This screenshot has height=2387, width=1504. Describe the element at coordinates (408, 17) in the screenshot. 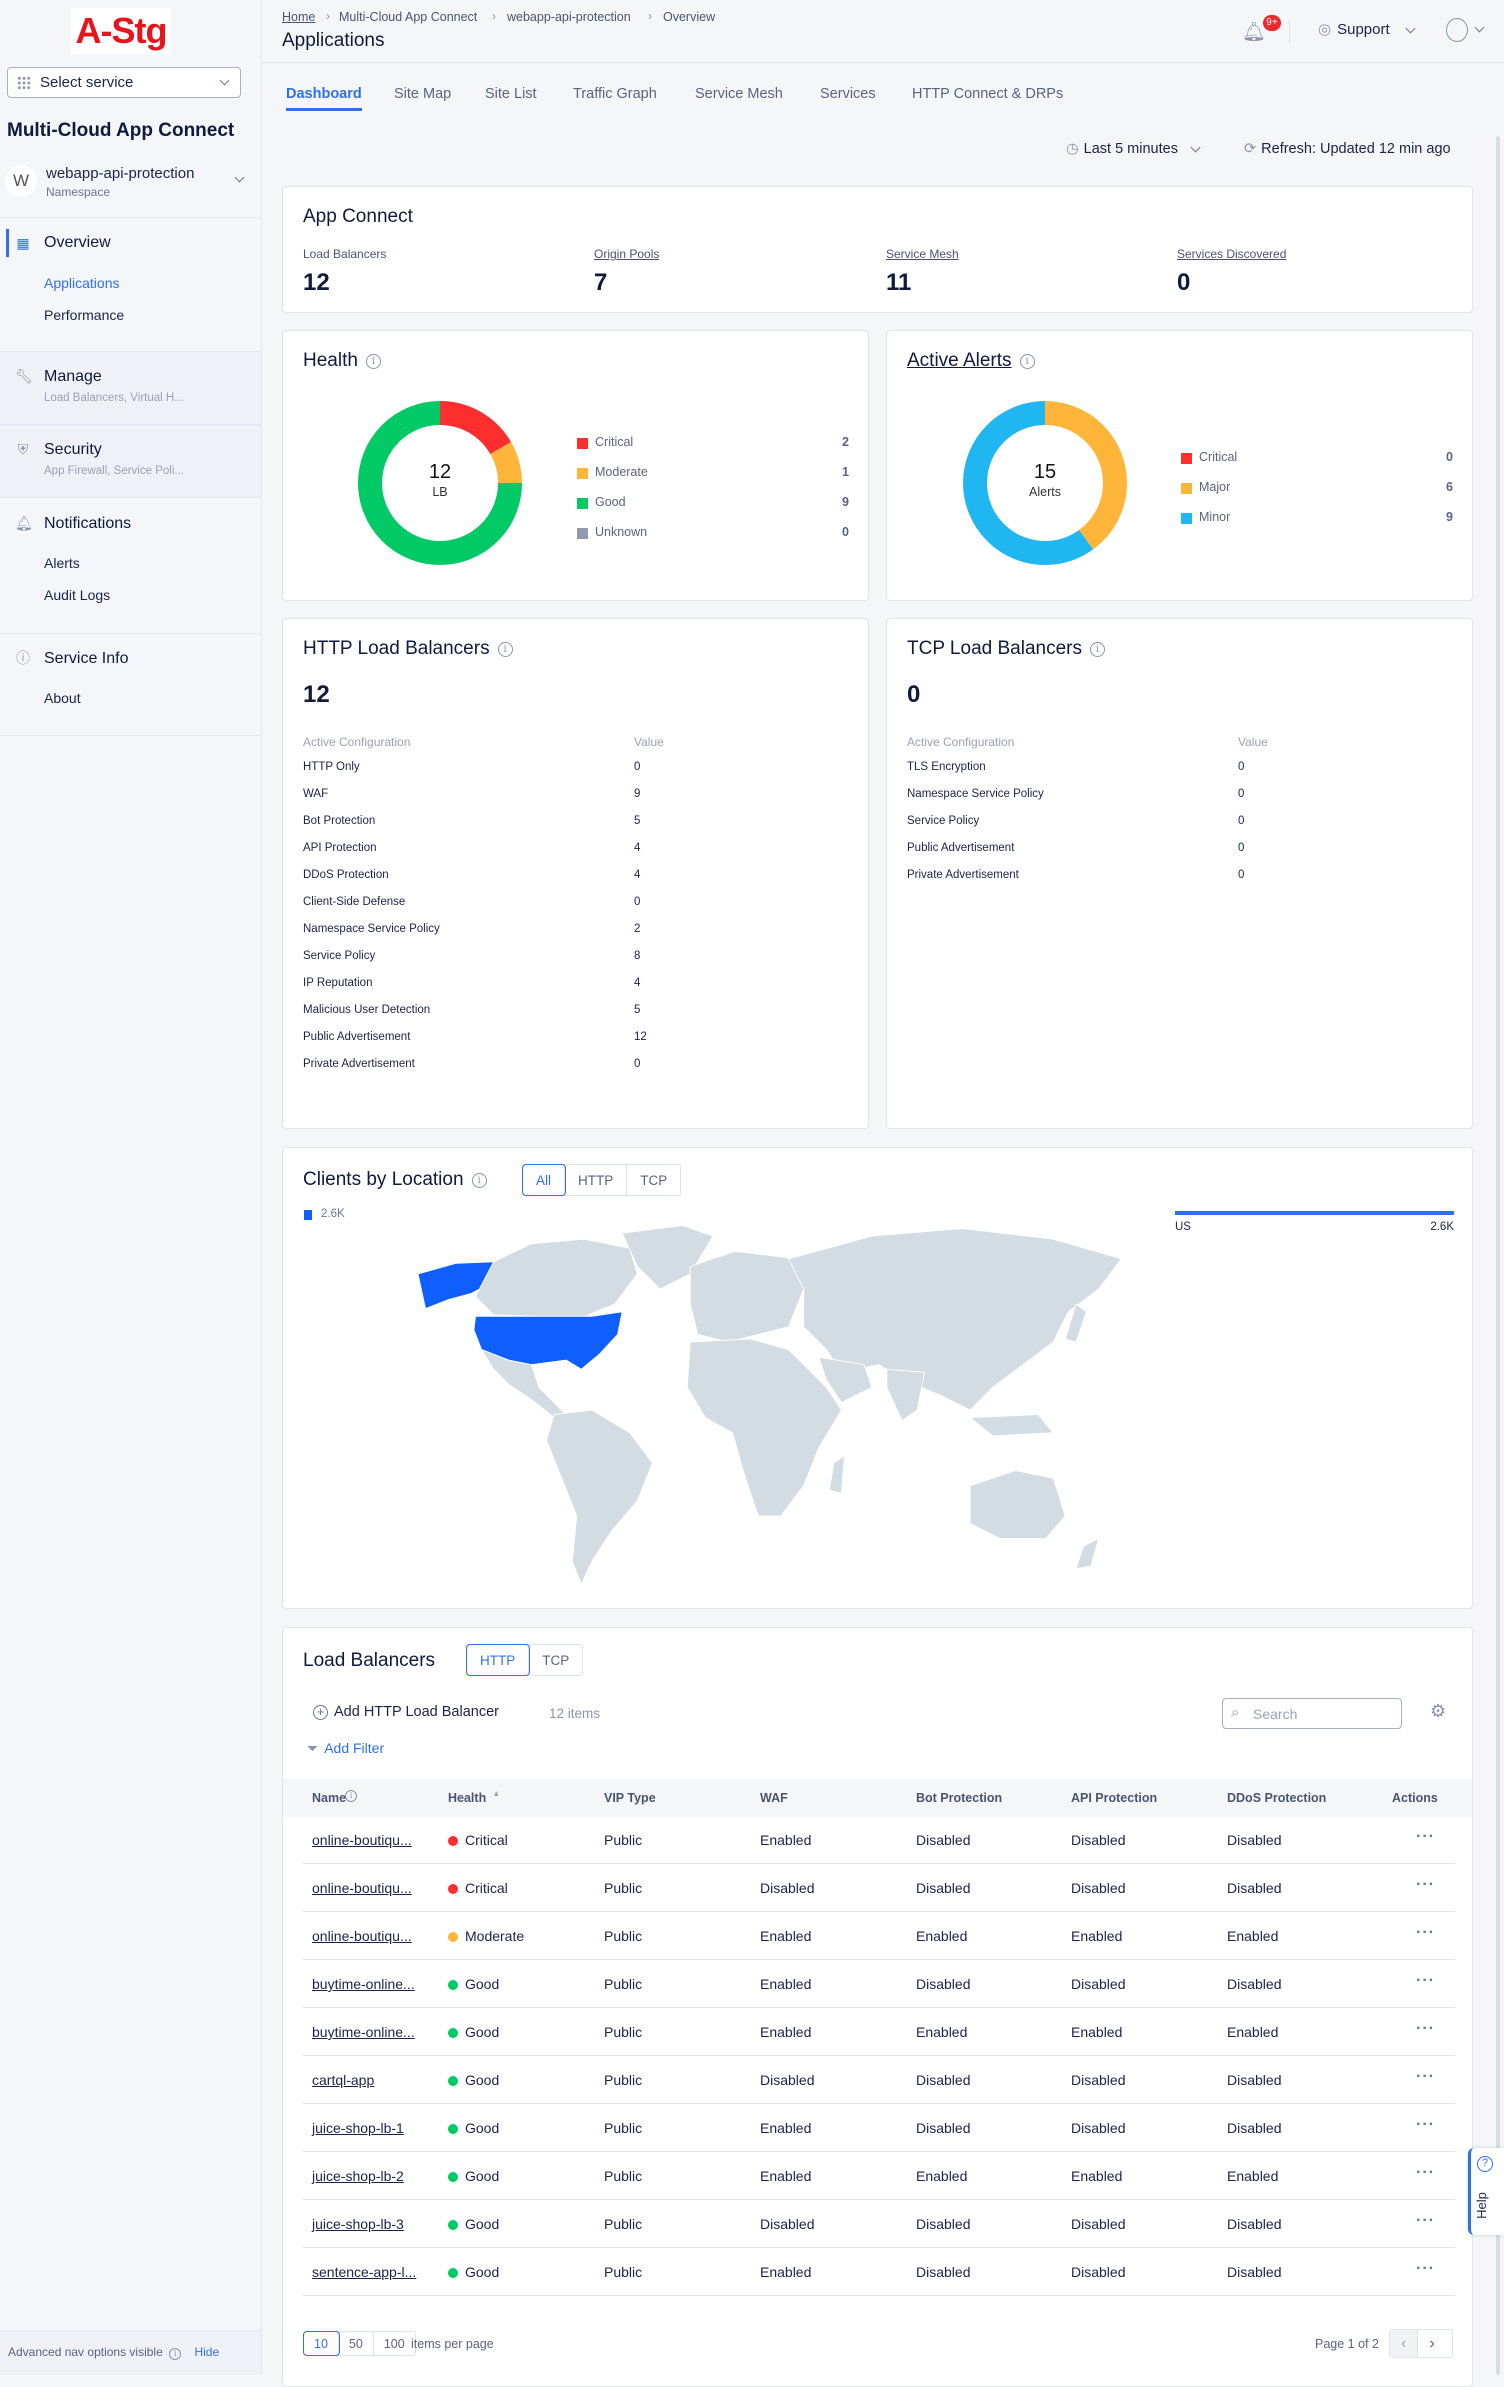

I see `breadcrumb-item: Multi-Cloud App Connect` at that location.